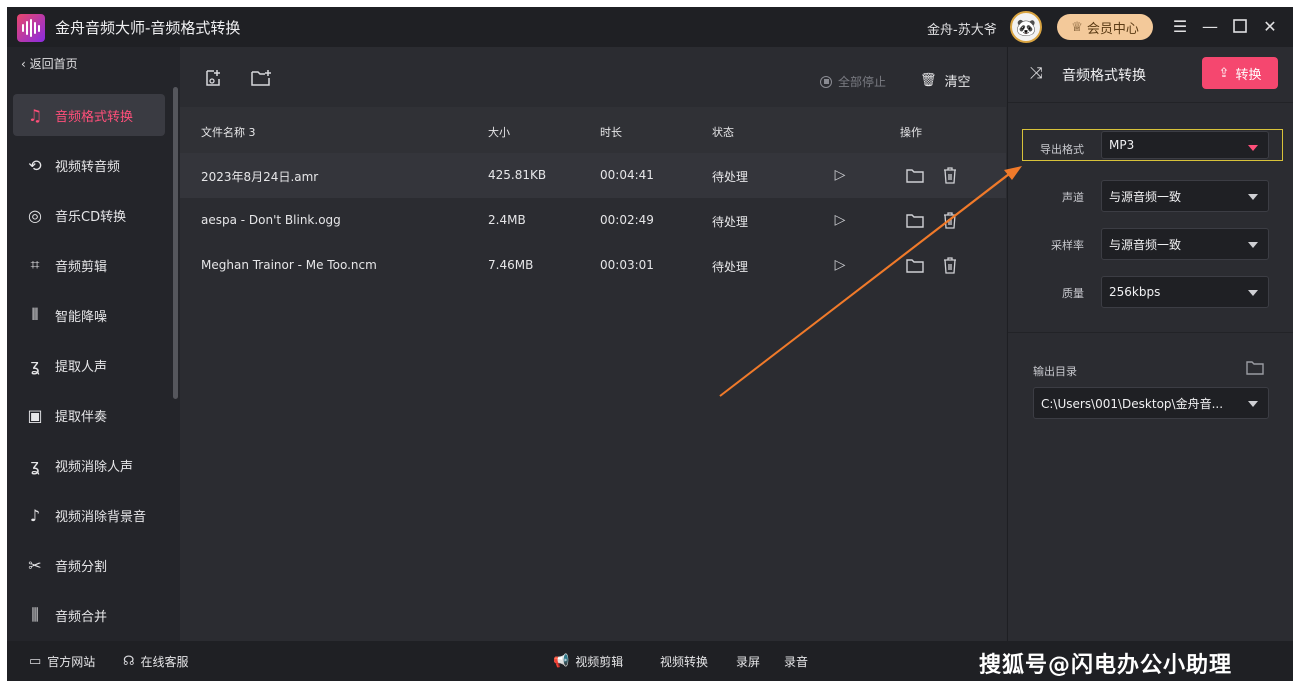  I want to click on user-name: 金舟-苏大爷, so click(962, 30).